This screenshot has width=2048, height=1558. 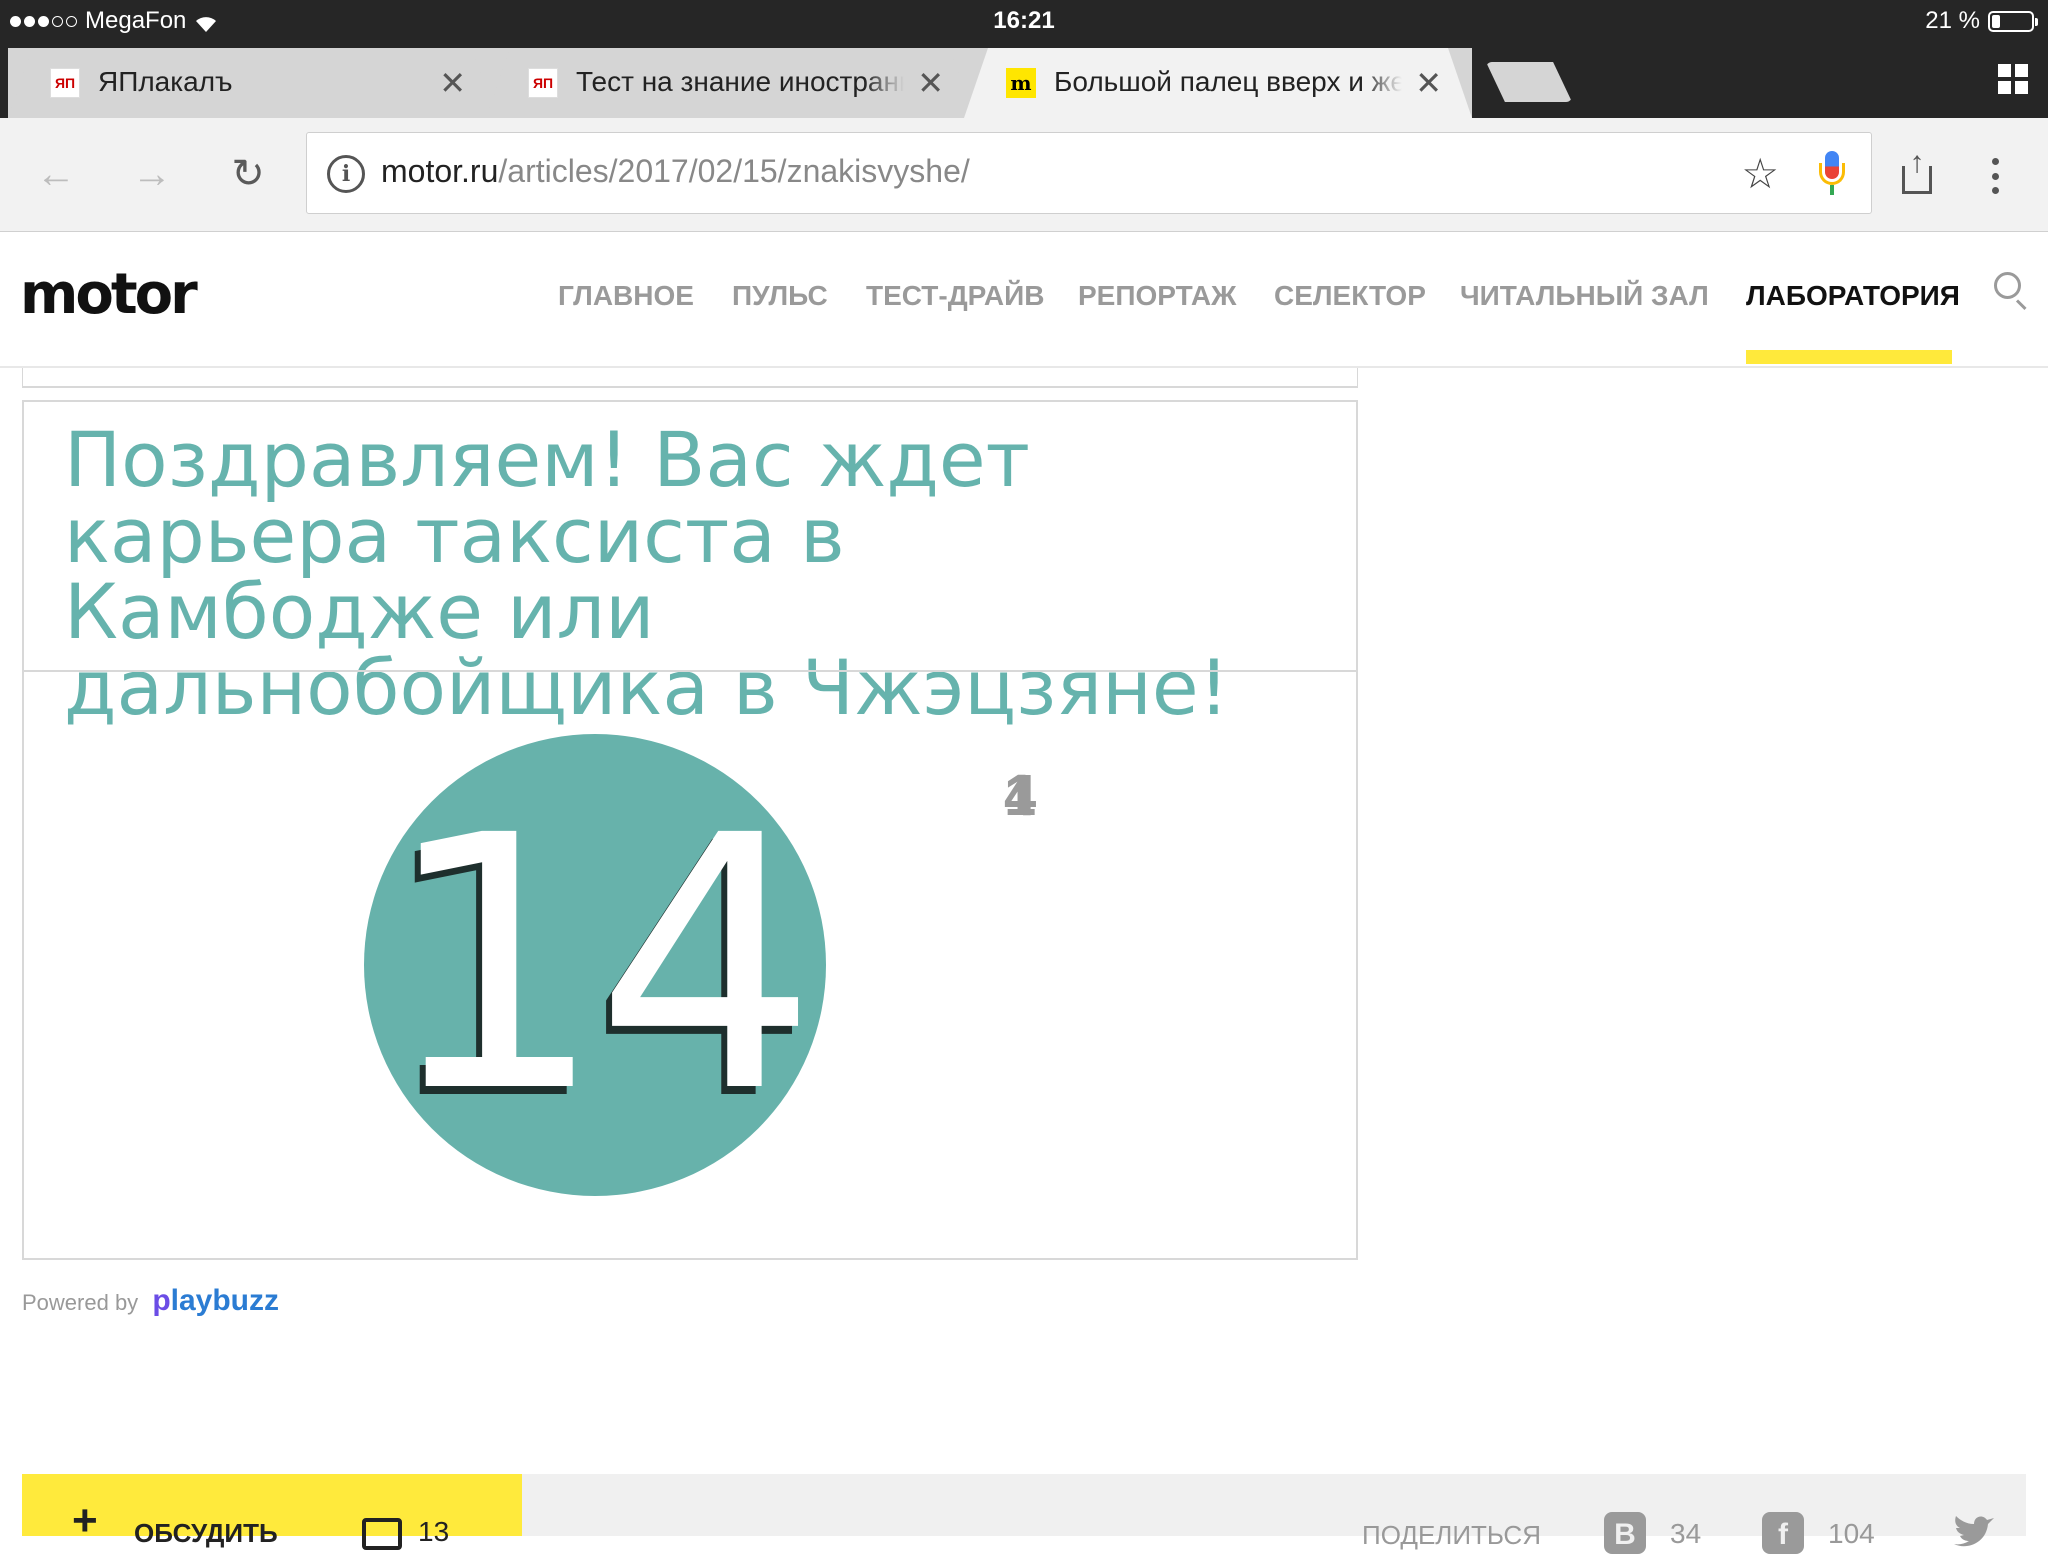 I want to click on tab-title: Тест на знание иностранных, so click(x=740, y=82).